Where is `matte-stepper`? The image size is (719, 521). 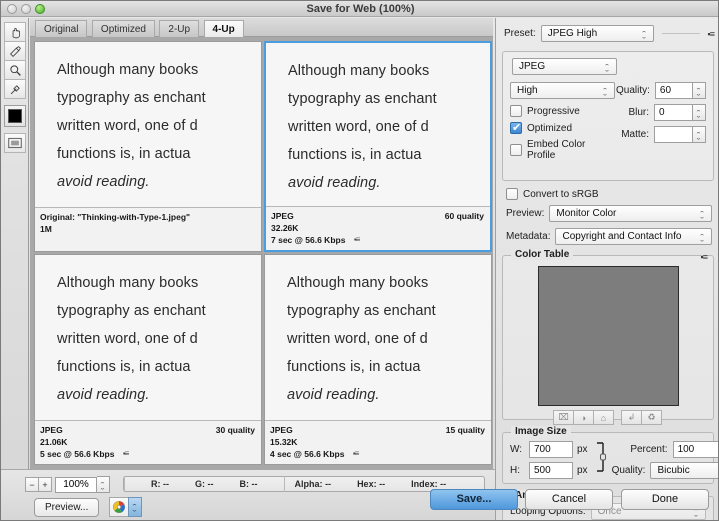 matte-stepper is located at coordinates (699, 134).